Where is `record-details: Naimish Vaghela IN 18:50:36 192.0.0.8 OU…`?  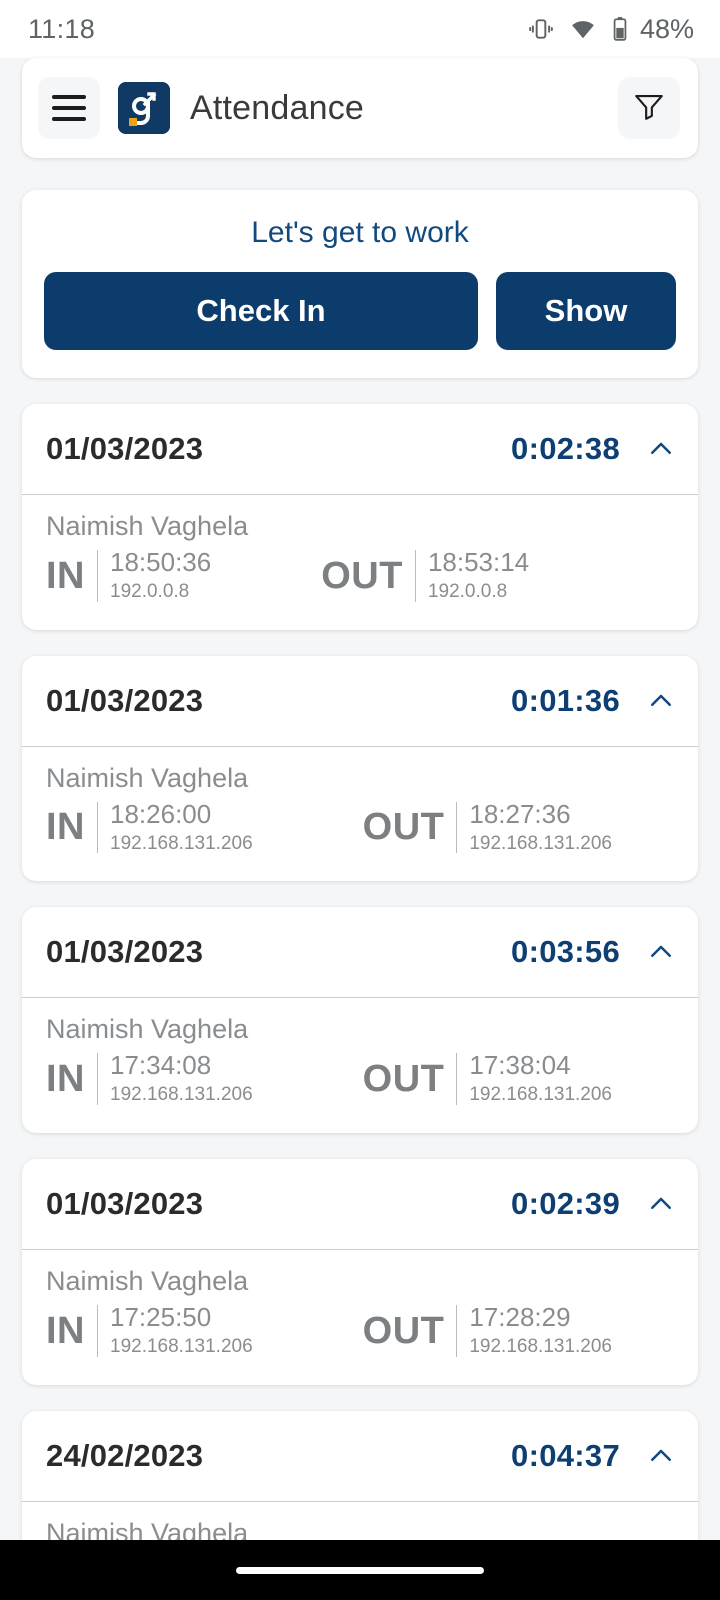
record-details: Naimish Vaghela IN 18:50:36 192.0.0.8 OU… is located at coordinates (360, 562).